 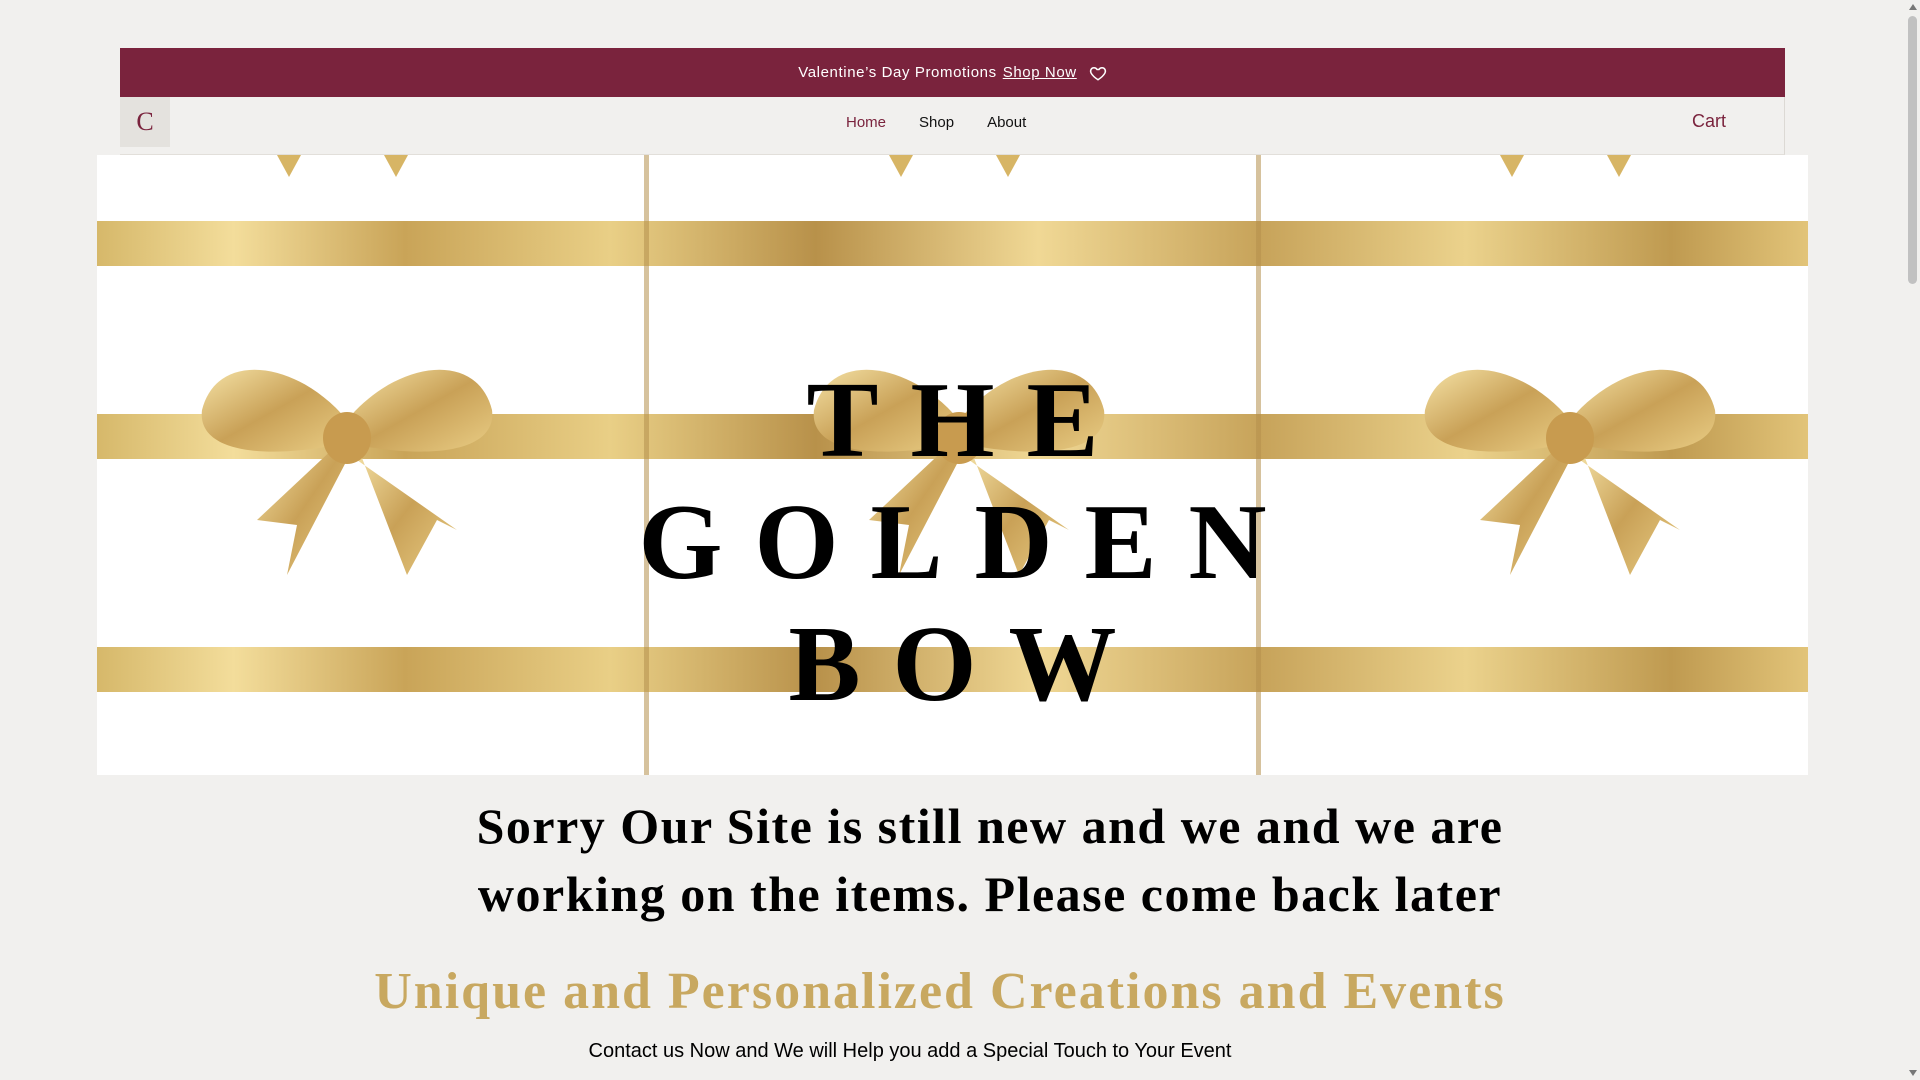 What do you see at coordinates (145, 122) in the screenshot?
I see `site-logo: C` at bounding box center [145, 122].